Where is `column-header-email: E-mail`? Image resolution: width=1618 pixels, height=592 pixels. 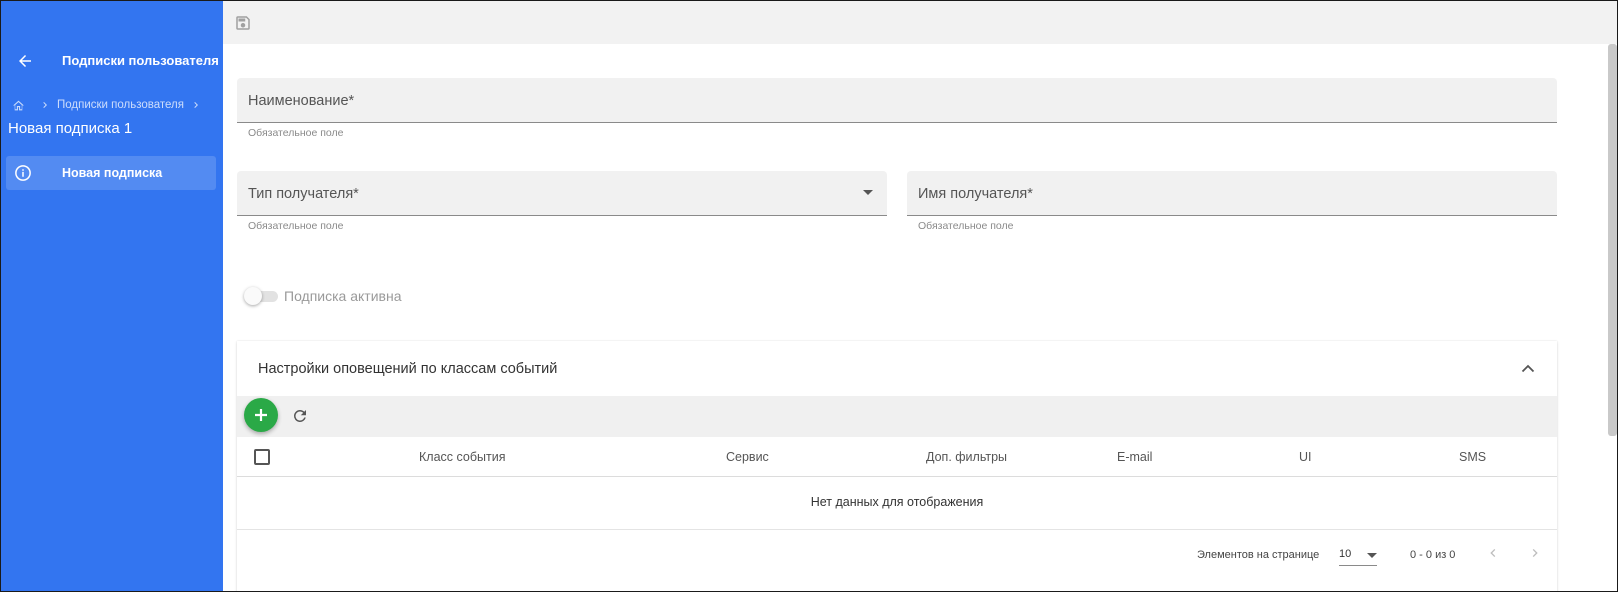 column-header-email: E-mail is located at coordinates (1134, 457).